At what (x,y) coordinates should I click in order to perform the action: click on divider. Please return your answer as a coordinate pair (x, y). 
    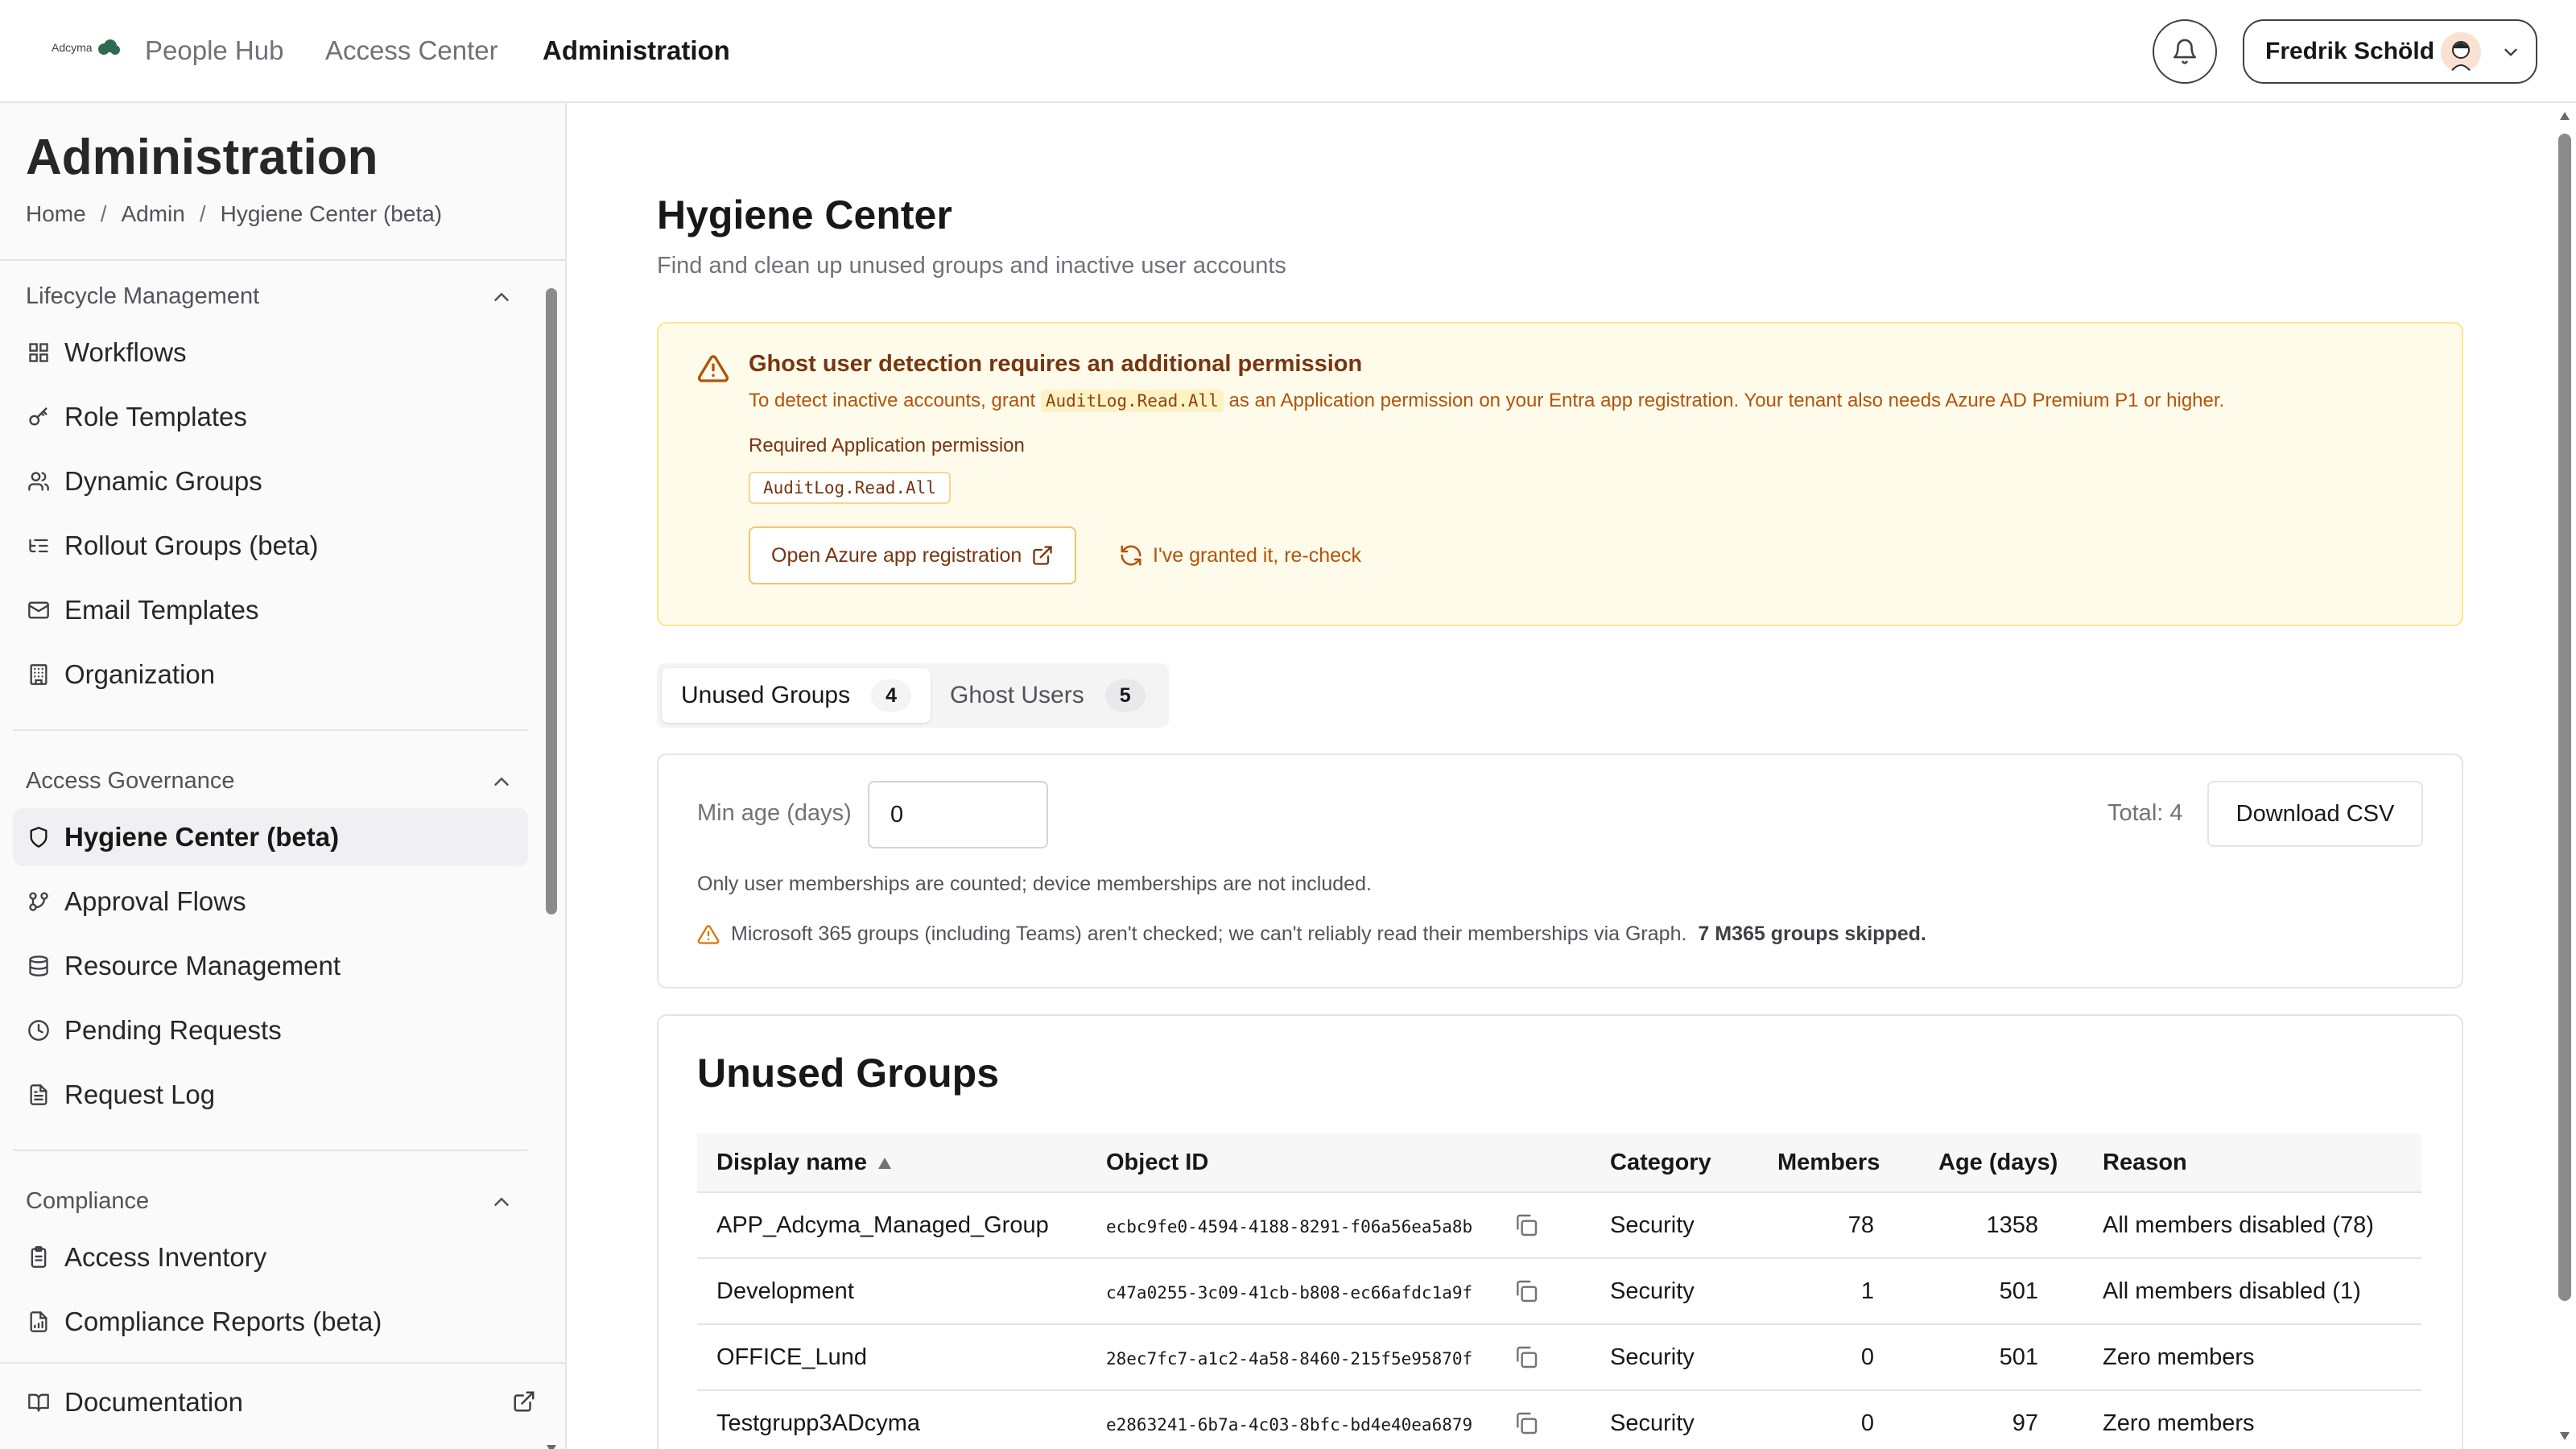
    Looking at the image, I should click on (270, 1150).